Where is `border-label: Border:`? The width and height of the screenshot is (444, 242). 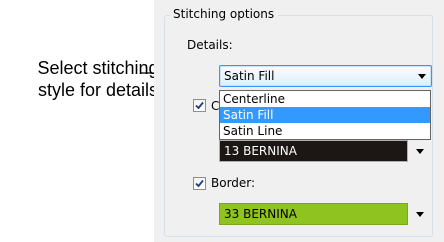 border-label: Border: is located at coordinates (233, 183).